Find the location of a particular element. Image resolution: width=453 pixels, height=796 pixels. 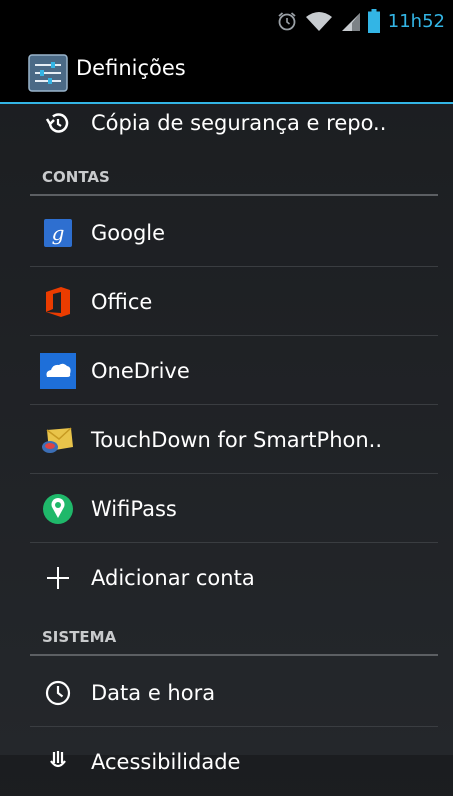

account-label: TouchDown for SmartPhon.. is located at coordinates (237, 439).